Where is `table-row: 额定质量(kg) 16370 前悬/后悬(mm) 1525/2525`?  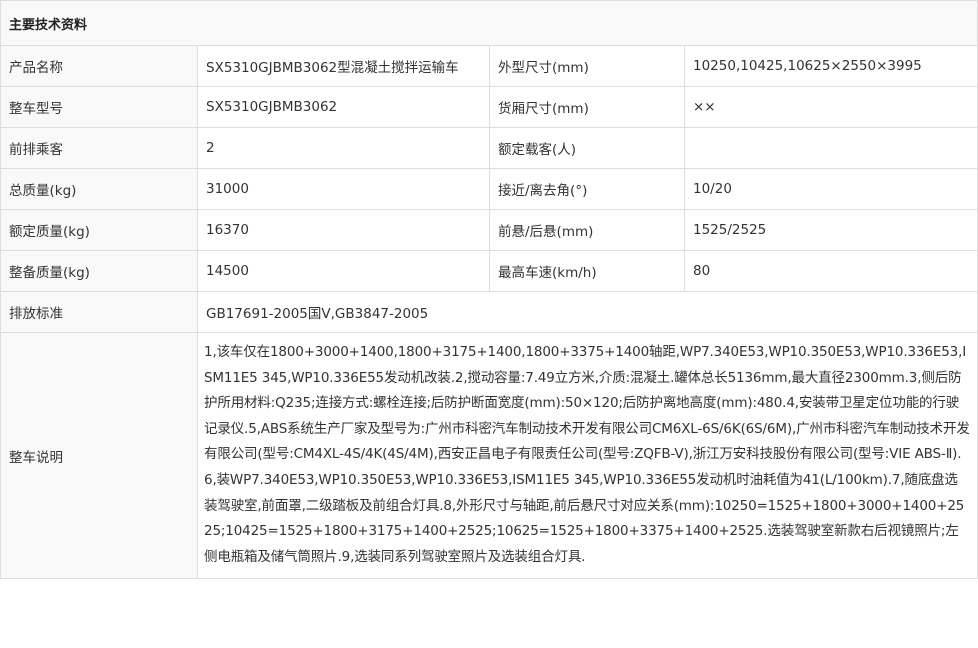
table-row: 额定质量(kg) 16370 前悬/后悬(mm) 1525/2525 is located at coordinates (489, 230).